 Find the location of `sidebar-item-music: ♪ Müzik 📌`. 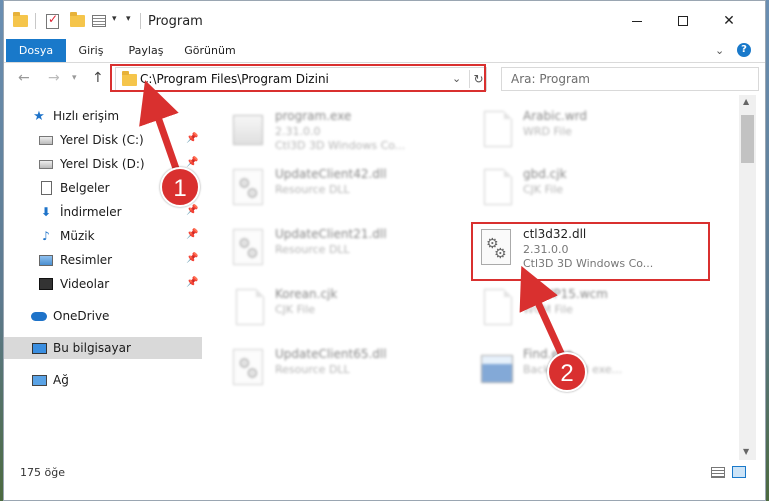

sidebar-item-music: ♪ Müzik 📌 is located at coordinates (103, 236).